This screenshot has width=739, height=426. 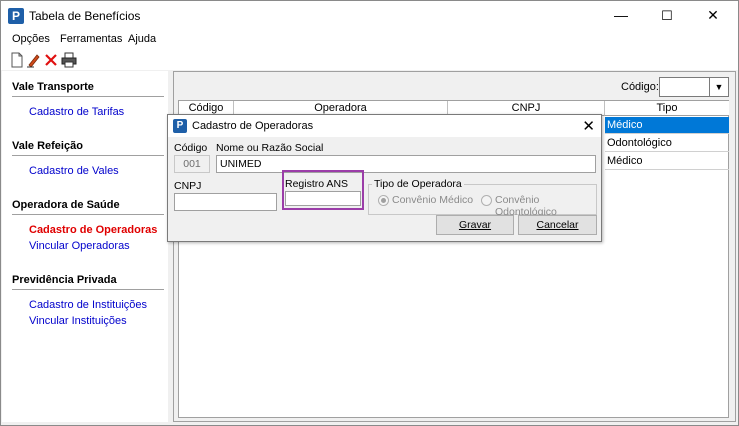 I want to click on link-cadastro-operadoras: Cadastro de Operadoras, so click(x=93, y=230).